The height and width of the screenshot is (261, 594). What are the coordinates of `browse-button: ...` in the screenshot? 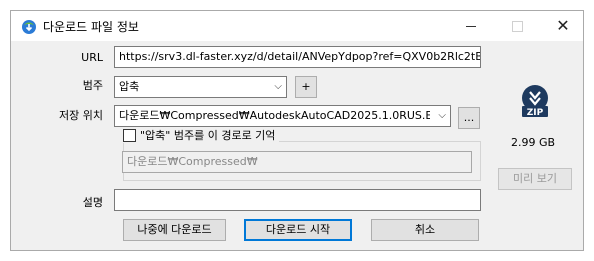 It's located at (469, 118).